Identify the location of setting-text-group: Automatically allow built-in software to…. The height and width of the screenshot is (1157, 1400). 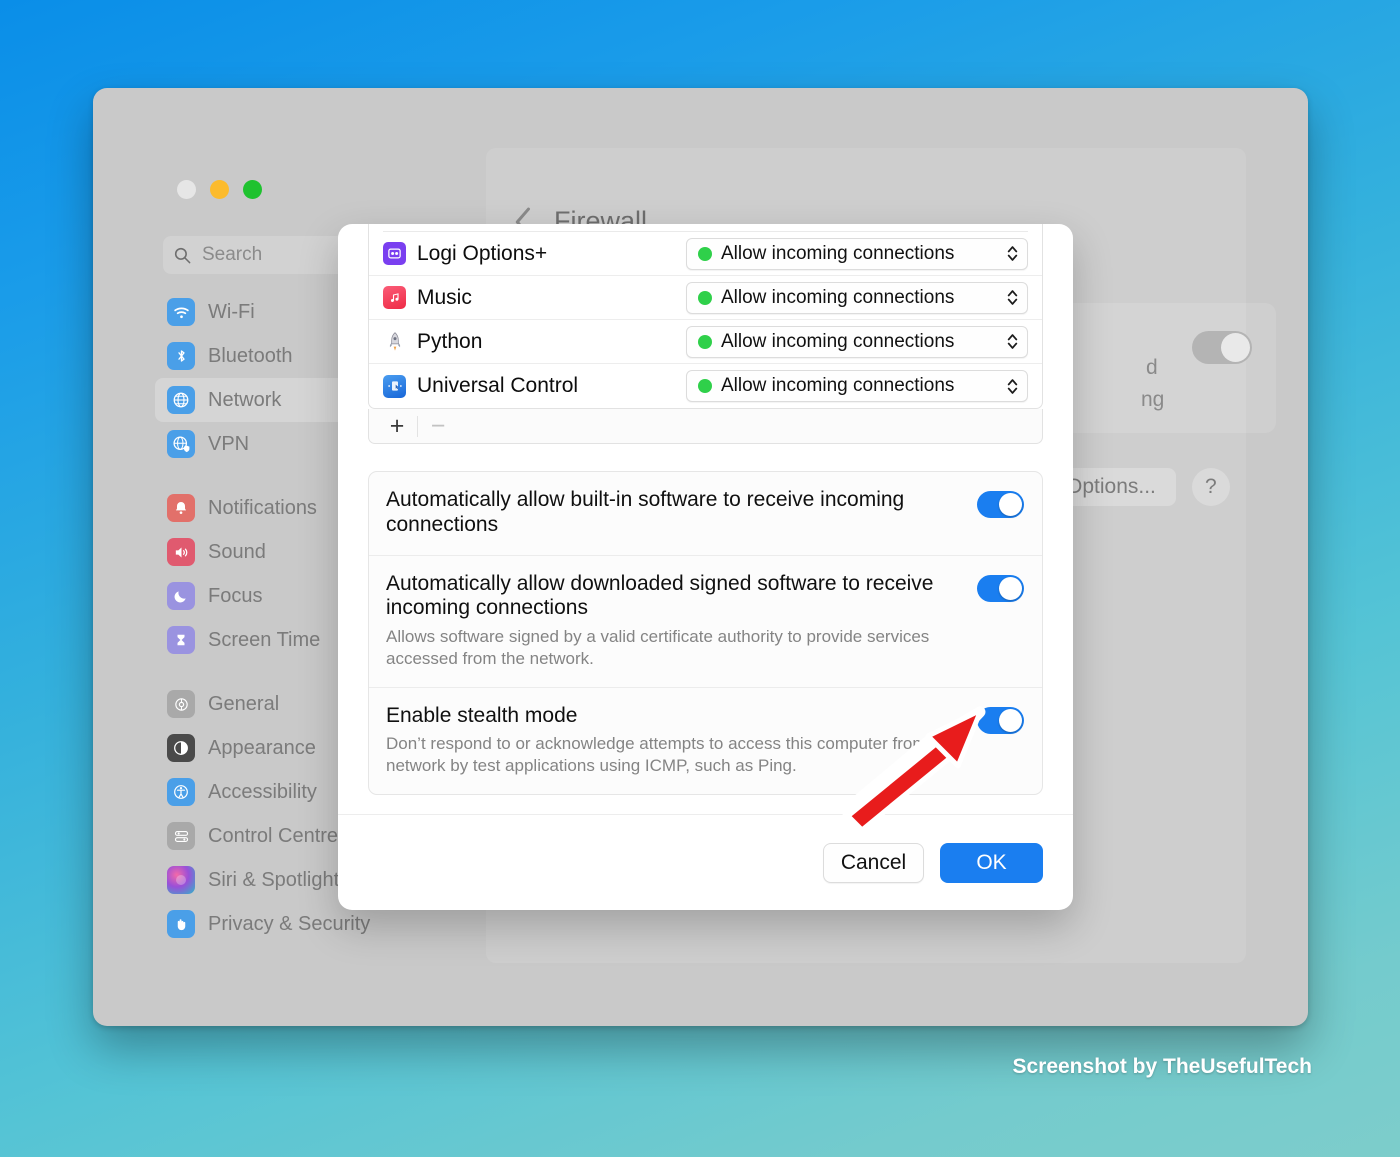
(674, 513).